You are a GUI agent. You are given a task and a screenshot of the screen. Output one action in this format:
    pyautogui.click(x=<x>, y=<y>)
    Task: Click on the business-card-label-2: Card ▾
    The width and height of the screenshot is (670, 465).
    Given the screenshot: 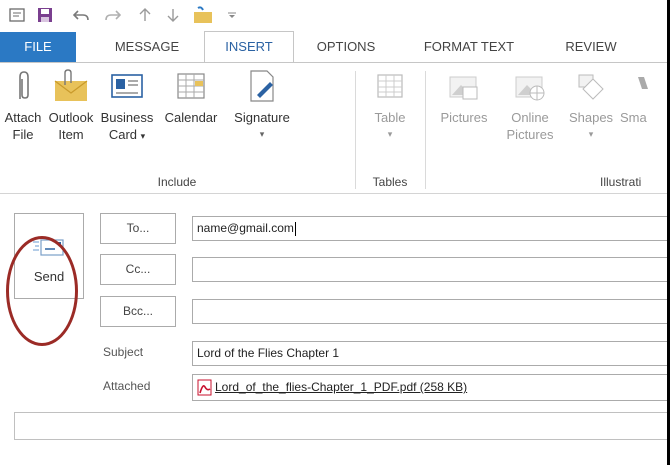 What is the action you would take?
    pyautogui.click(x=127, y=134)
    